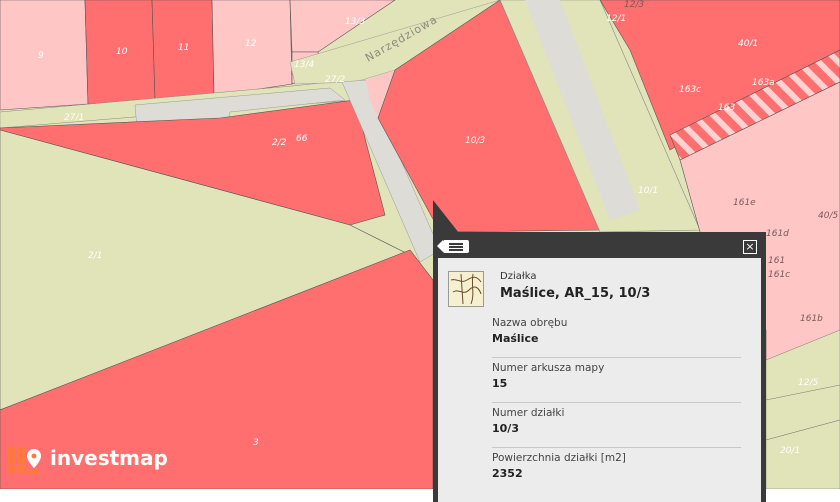 Image resolution: width=840 pixels, height=502 pixels. What do you see at coordinates (446, 216) in the screenshot?
I see `popup-pointer` at bounding box center [446, 216].